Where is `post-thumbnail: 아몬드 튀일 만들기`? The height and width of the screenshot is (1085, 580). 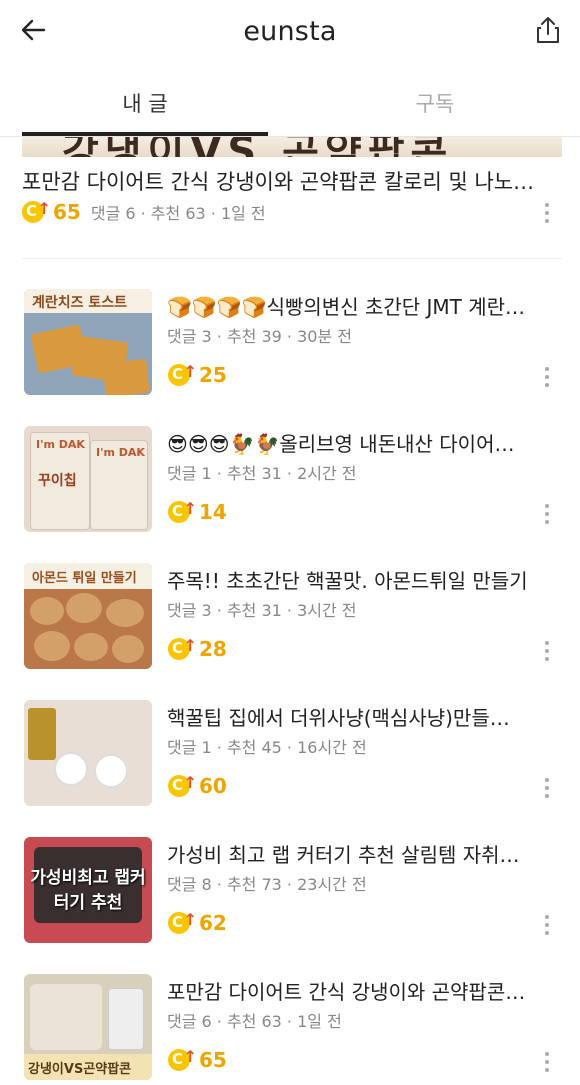
post-thumbnail: 아몬드 튀일 만들기 is located at coordinates (88, 616).